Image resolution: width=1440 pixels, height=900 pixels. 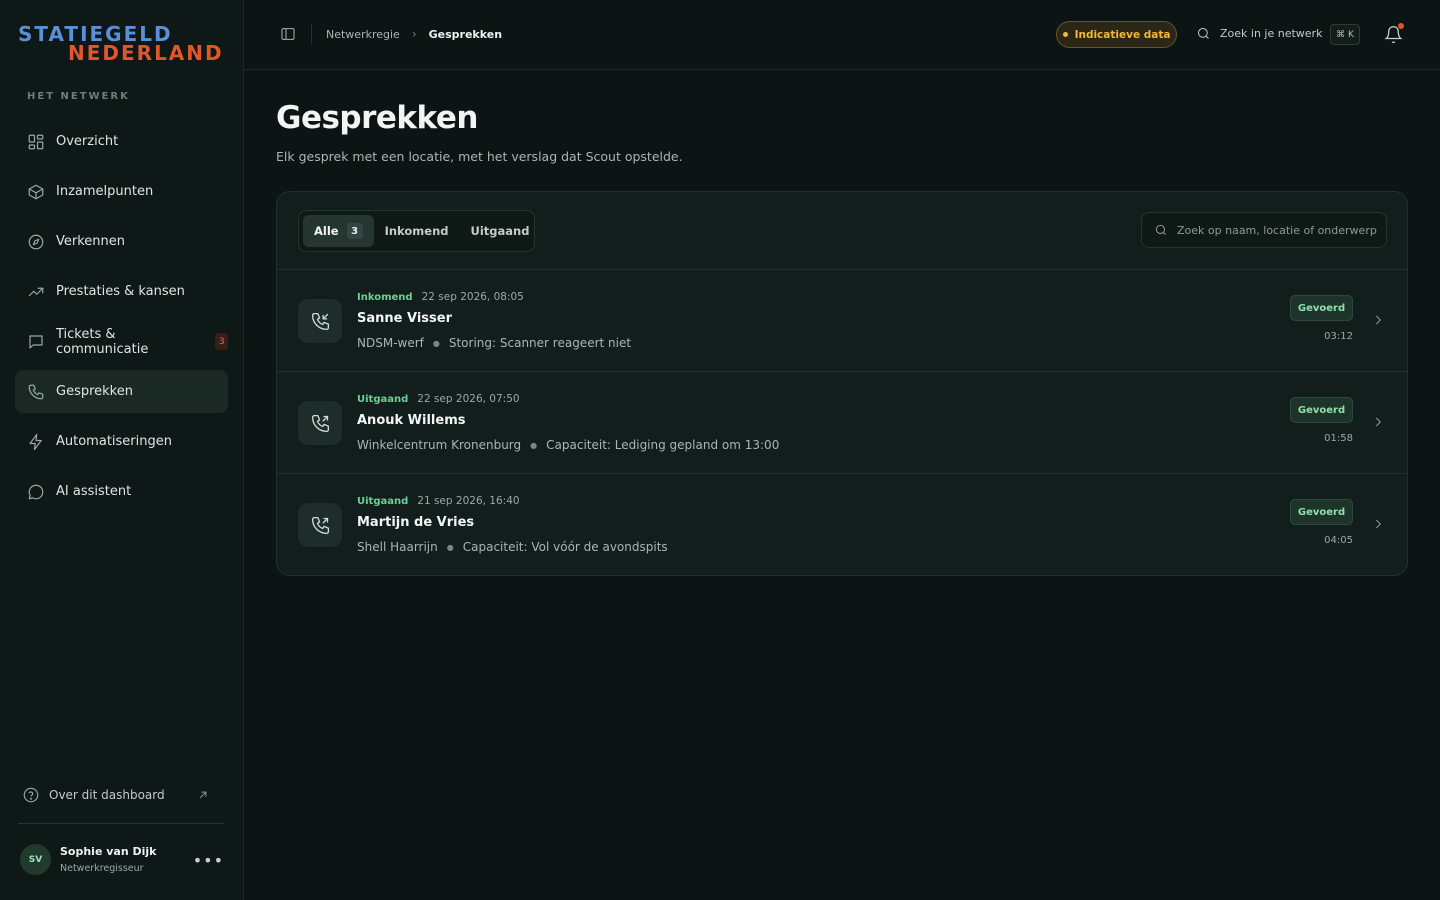 I want to click on call-meta: Uitgaand 22 sep 2026, 07:50, so click(x=438, y=399).